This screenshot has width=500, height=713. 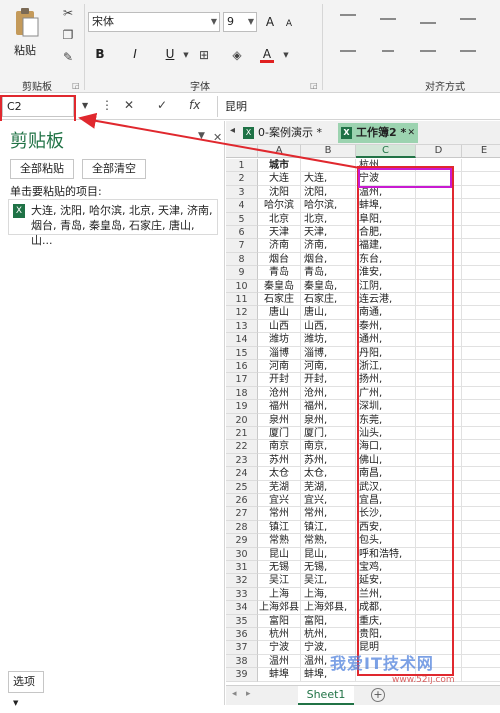 What do you see at coordinates (42, 169) in the screenshot?
I see `paste-all-button: 全部粘贴` at bounding box center [42, 169].